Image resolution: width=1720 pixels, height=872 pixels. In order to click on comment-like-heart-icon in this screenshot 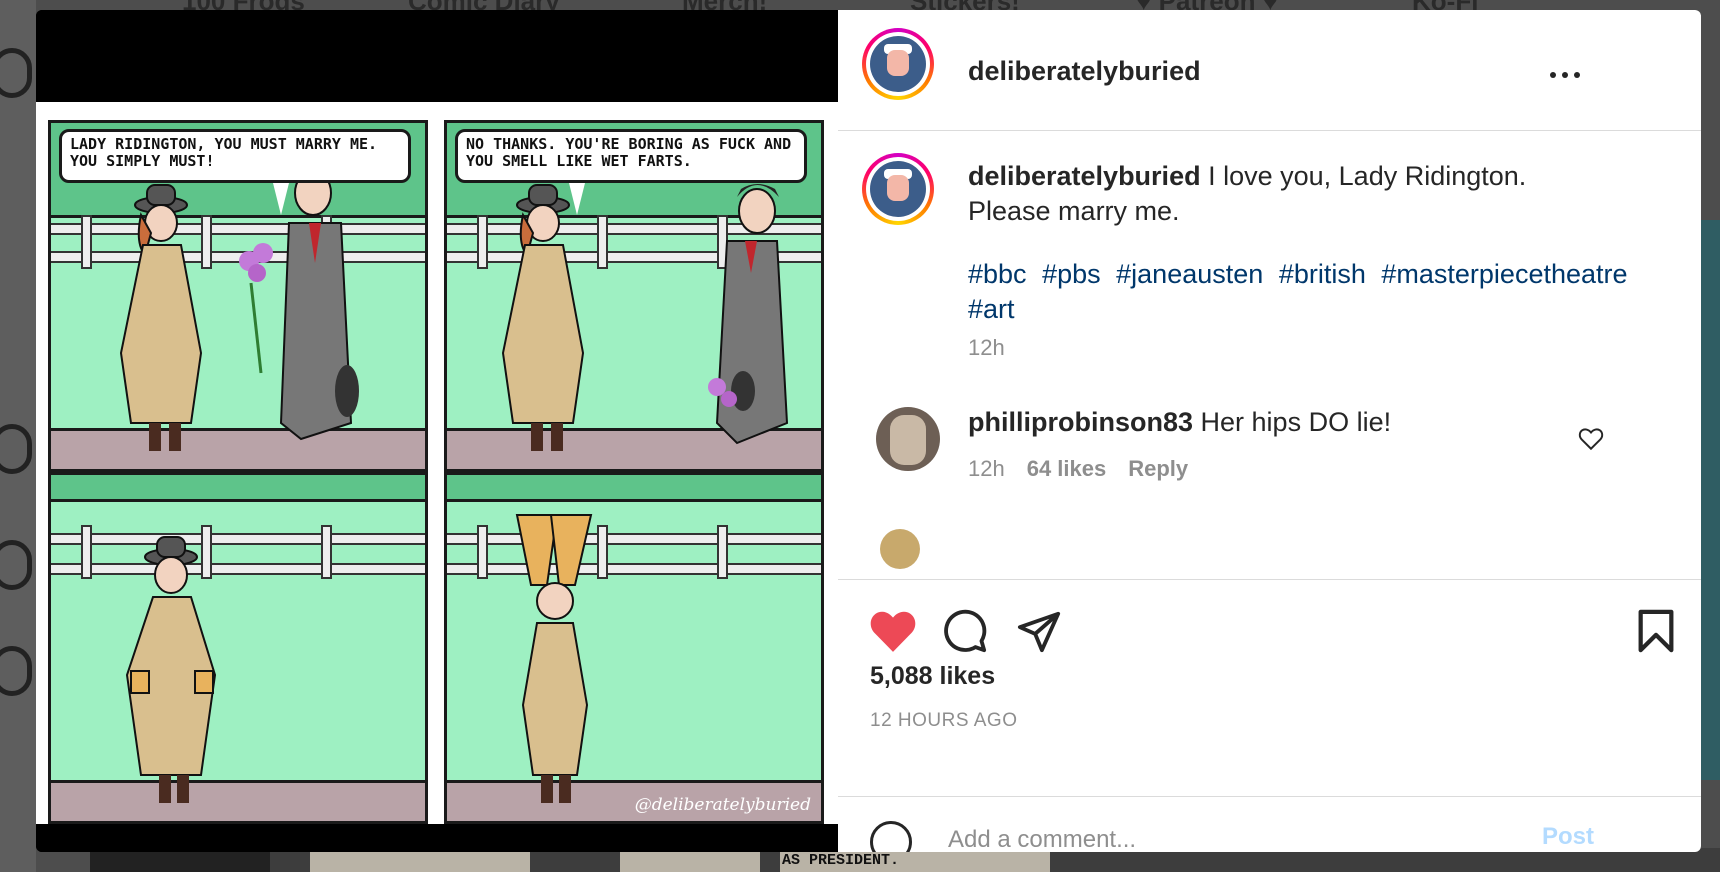, I will do `click(1591, 439)`.